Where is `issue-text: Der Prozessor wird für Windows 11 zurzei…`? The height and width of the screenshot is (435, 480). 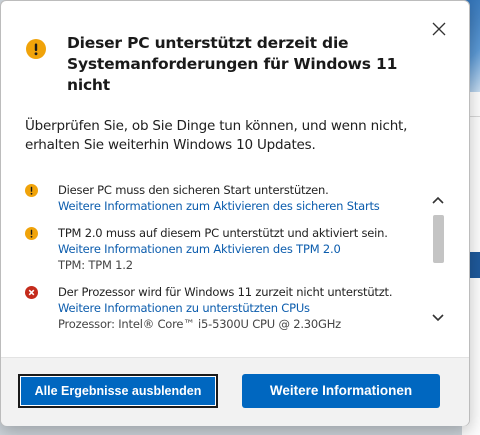
issue-text: Der Prozessor wird für Windows 11 zurzei… is located at coordinates (225, 292).